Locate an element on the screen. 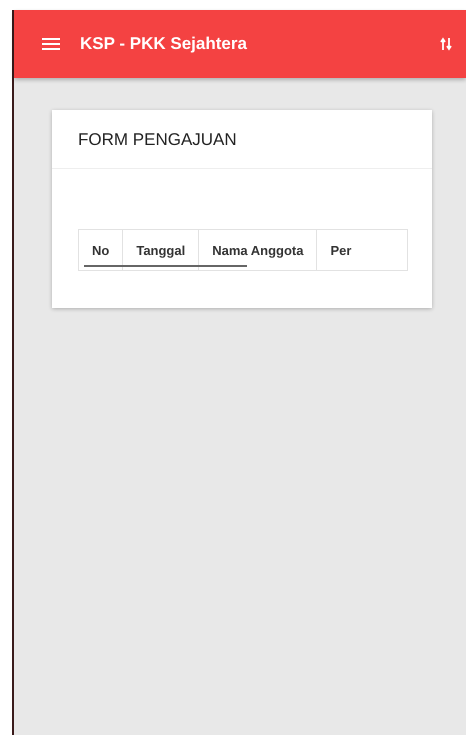  sort-arrows-icon is located at coordinates (446, 44).